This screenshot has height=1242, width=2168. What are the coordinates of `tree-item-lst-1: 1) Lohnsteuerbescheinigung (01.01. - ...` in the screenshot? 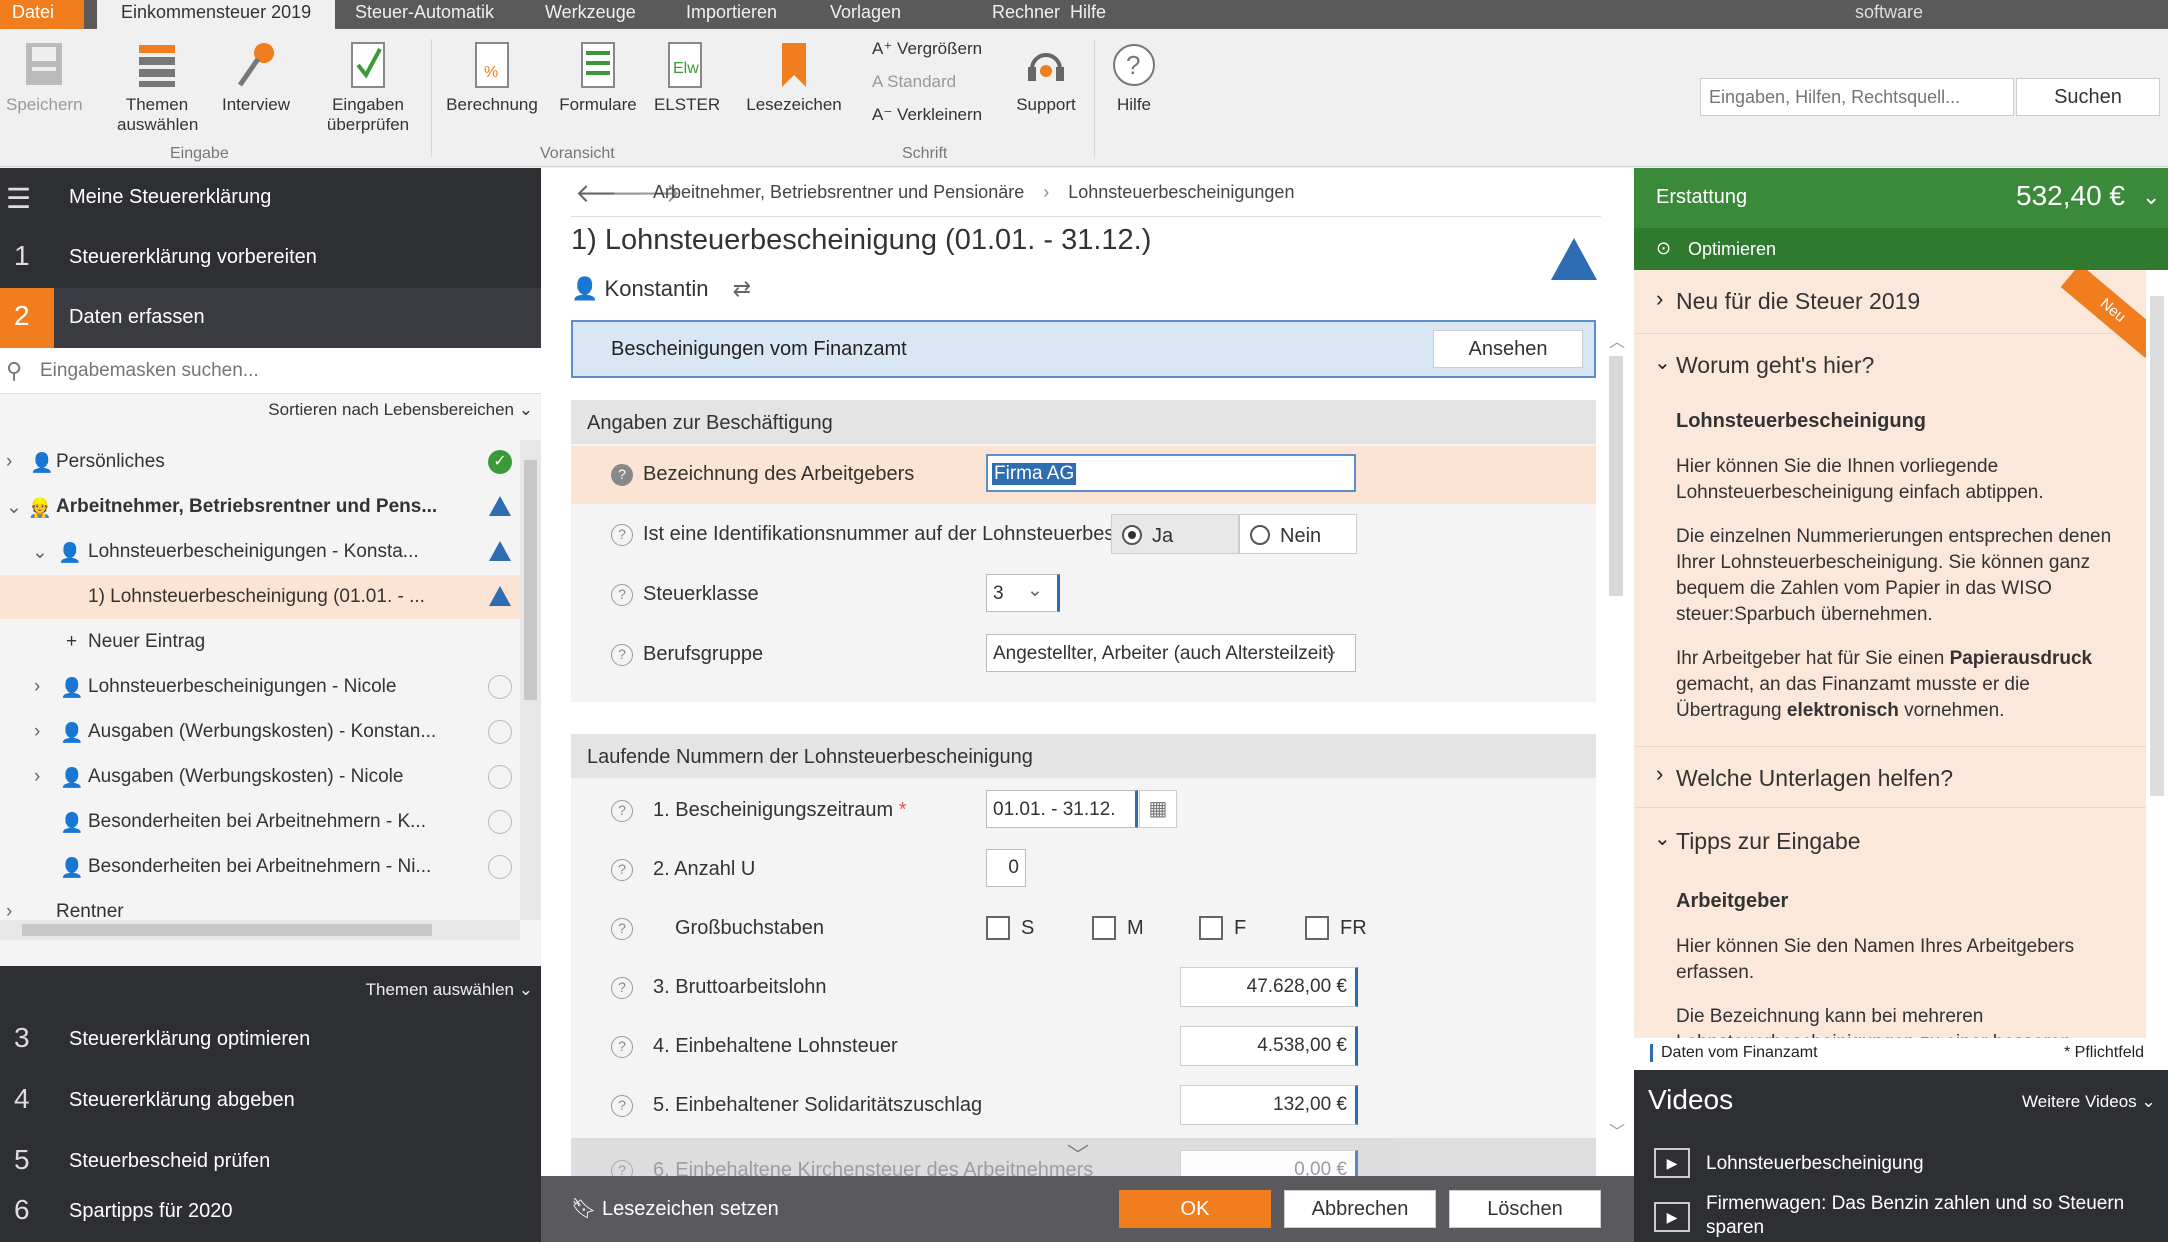 It's located at (260, 597).